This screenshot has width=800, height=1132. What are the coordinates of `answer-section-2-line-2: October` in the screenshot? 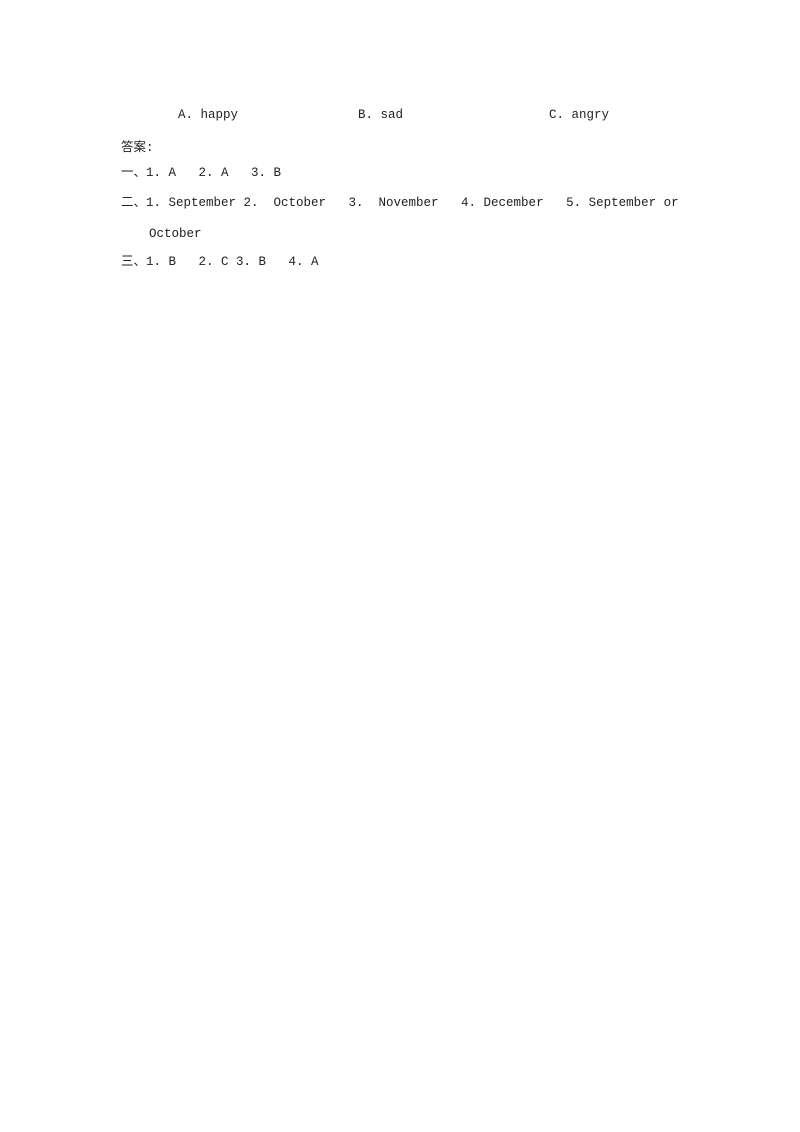 It's located at (175, 234).